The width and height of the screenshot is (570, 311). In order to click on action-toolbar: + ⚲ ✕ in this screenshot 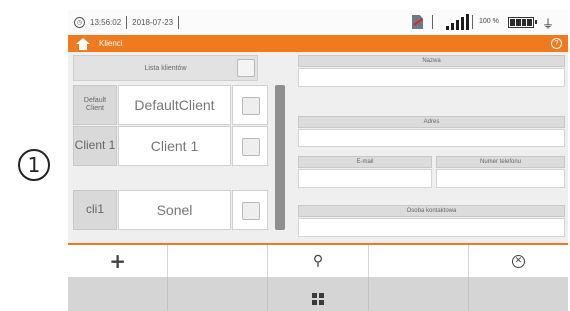, I will do `click(318, 260)`.